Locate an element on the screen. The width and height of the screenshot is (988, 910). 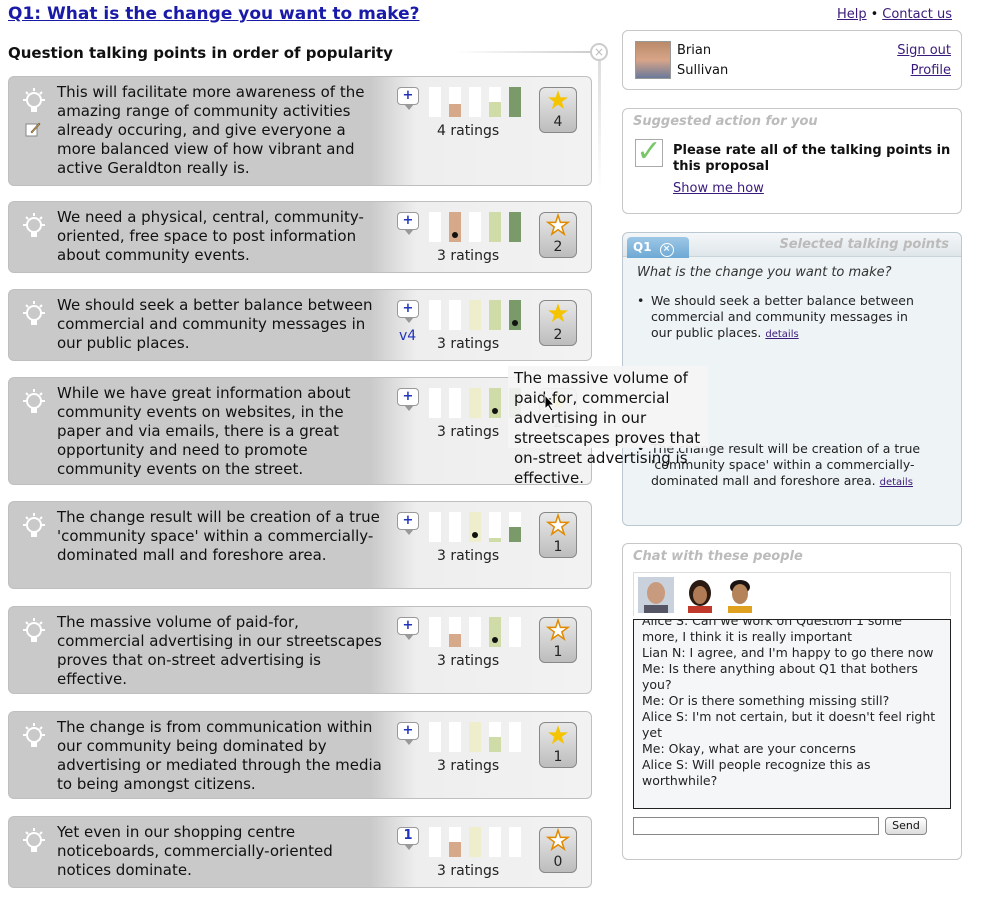
version-link: v4 is located at coordinates (407, 336).